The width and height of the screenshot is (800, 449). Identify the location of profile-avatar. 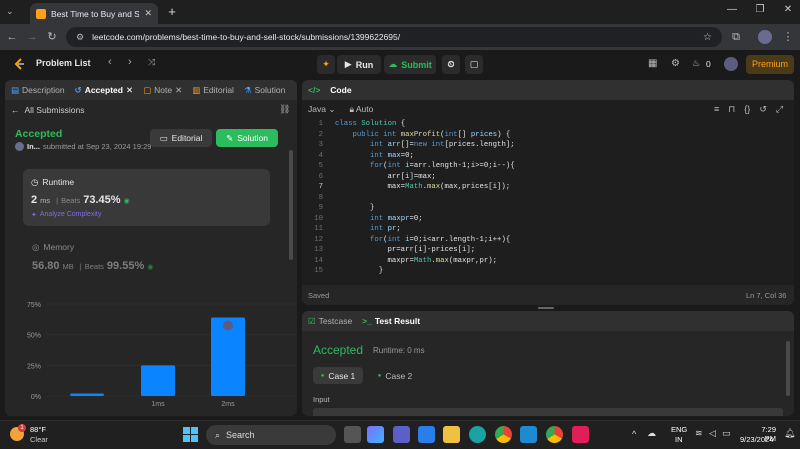
(765, 37).